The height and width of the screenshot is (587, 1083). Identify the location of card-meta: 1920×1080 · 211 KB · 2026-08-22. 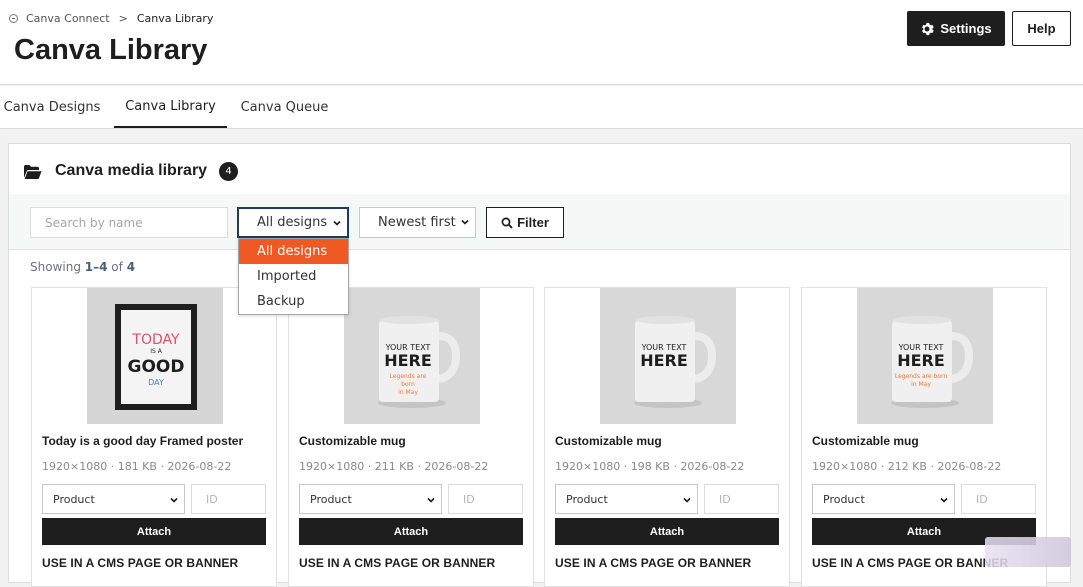
(394, 466).